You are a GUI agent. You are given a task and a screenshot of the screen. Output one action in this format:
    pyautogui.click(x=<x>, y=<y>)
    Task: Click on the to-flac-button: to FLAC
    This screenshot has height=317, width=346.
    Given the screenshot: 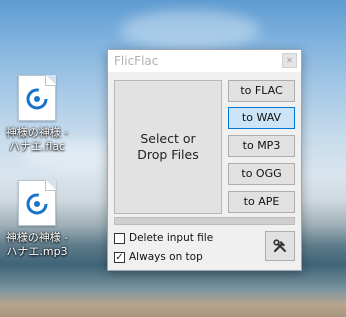 What is the action you would take?
    pyautogui.click(x=261, y=91)
    